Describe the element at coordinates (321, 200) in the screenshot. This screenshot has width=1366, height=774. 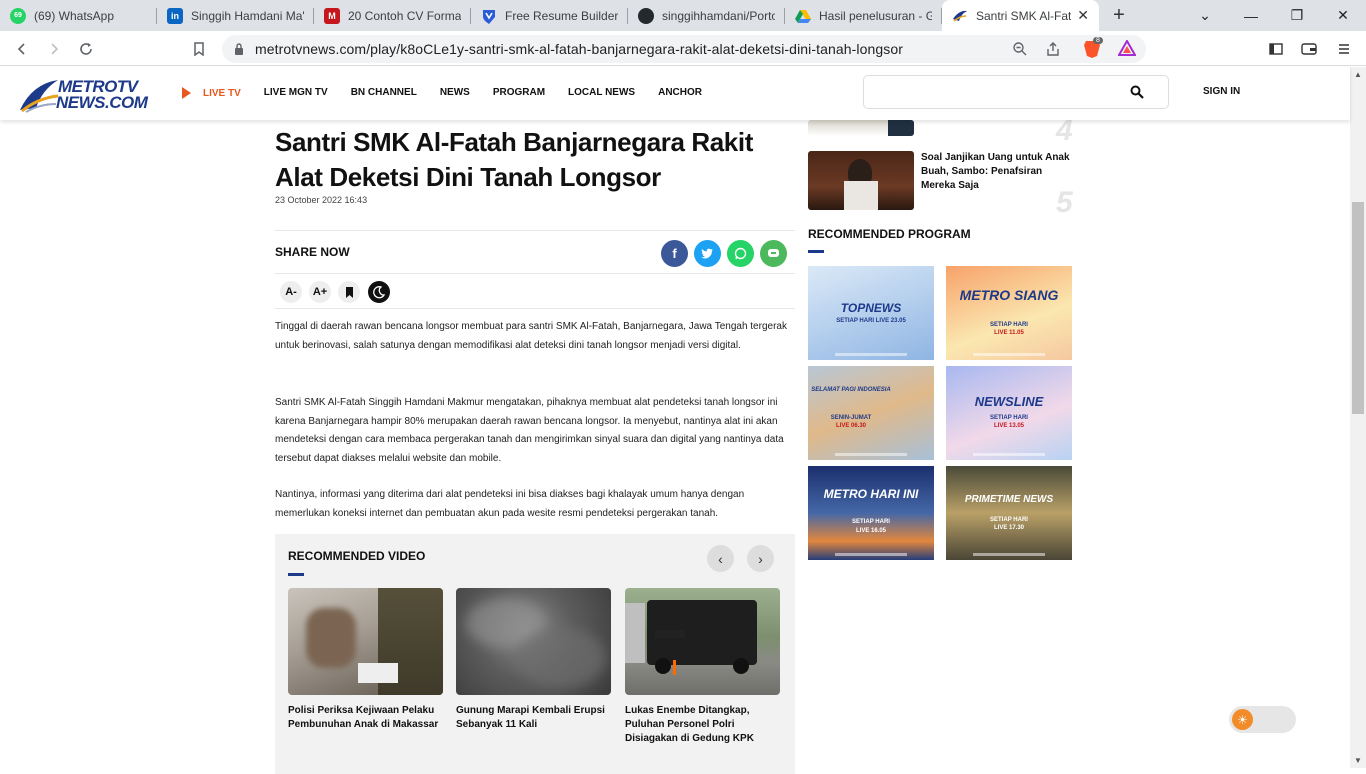
I see `article-date: 23 October 2022 16:43` at that location.